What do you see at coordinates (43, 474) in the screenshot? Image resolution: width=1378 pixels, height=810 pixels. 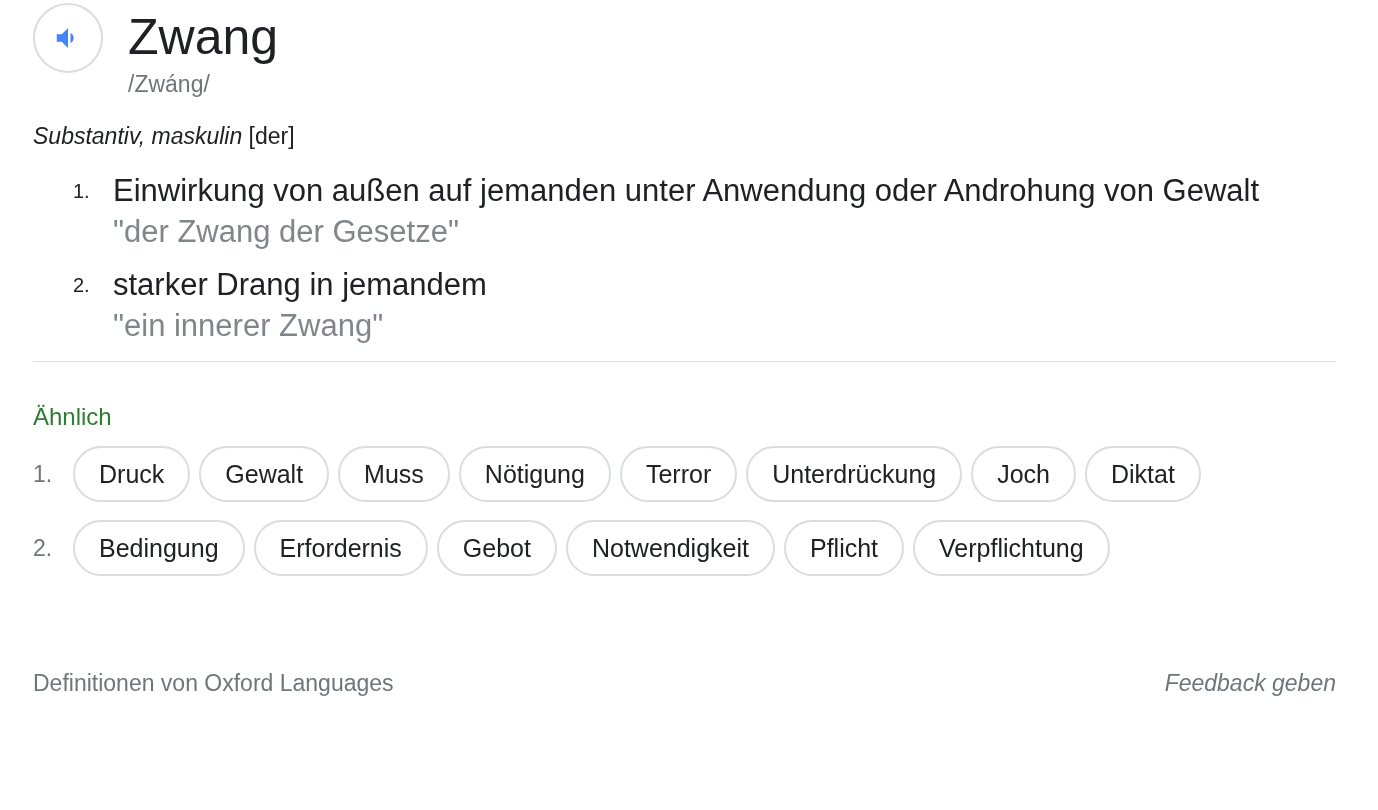 I see `group-number: 1.` at bounding box center [43, 474].